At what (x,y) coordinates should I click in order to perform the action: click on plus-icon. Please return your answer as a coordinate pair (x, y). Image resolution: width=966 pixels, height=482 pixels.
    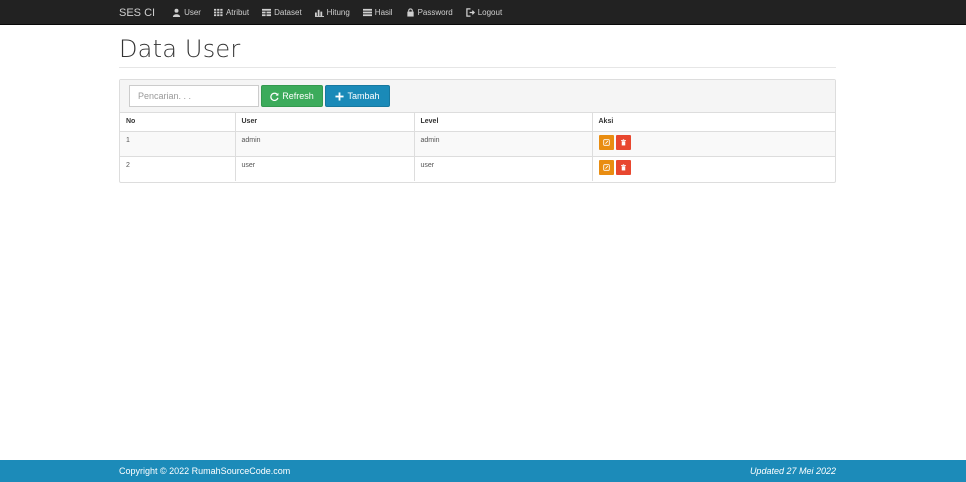
    Looking at the image, I should click on (340, 96).